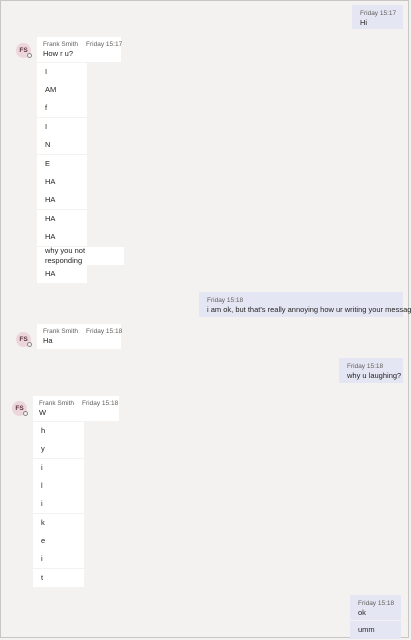 Image resolution: width=411 pixels, height=640 pixels. I want to click on message-text: h, so click(43, 430).